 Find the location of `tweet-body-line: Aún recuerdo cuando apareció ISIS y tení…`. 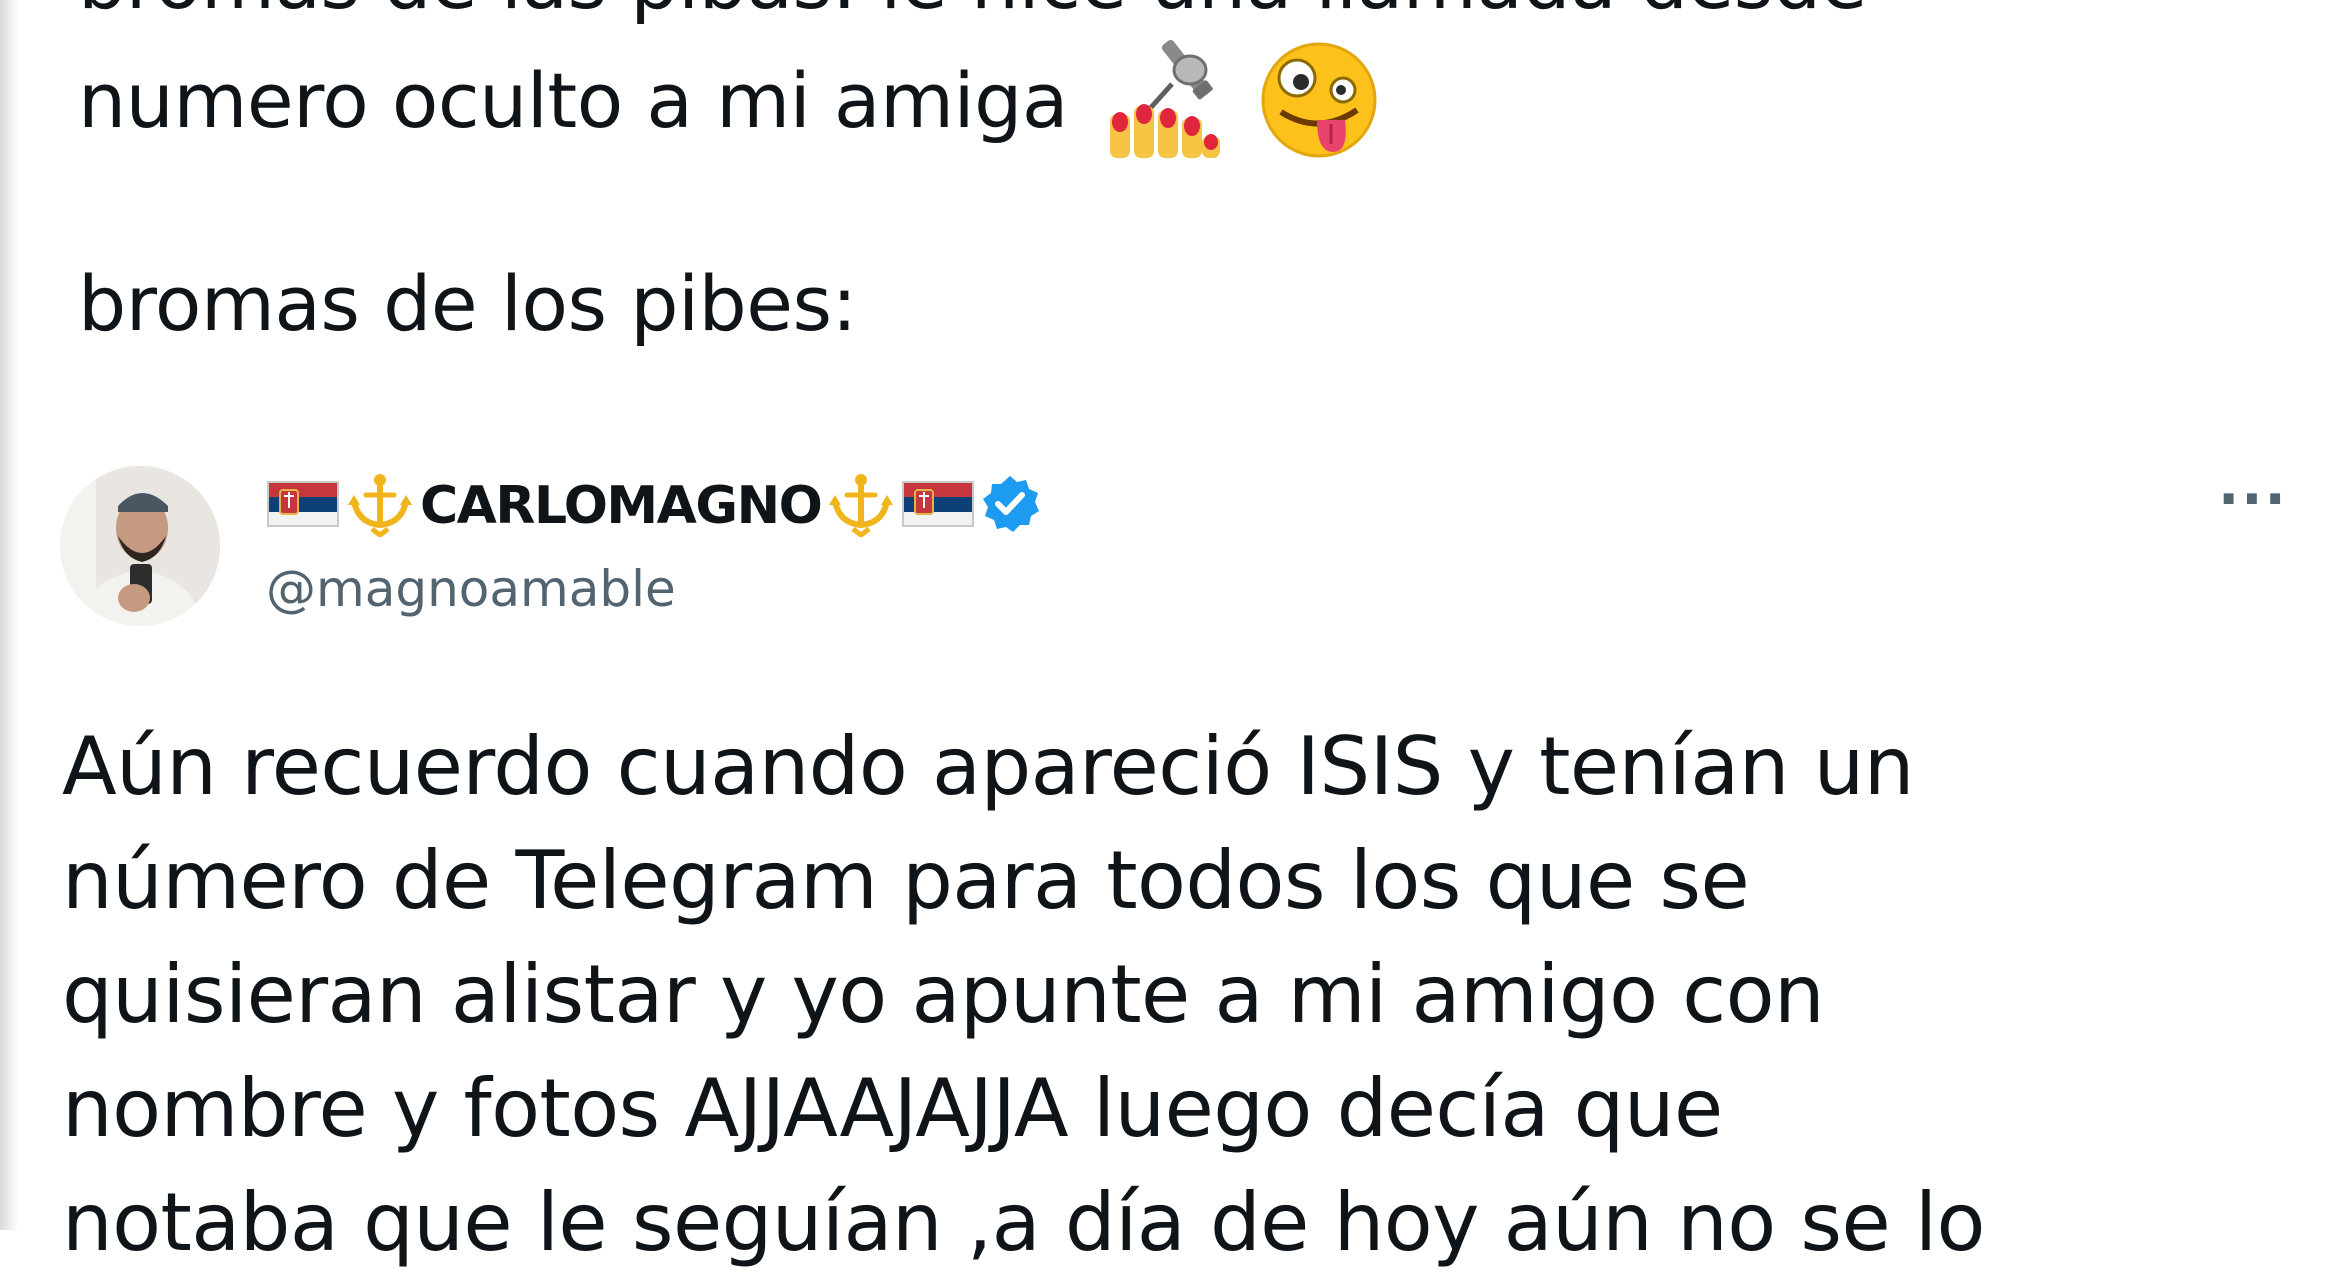

tweet-body-line: Aún recuerdo cuando apareció ISIS y tení… is located at coordinates (988, 766).